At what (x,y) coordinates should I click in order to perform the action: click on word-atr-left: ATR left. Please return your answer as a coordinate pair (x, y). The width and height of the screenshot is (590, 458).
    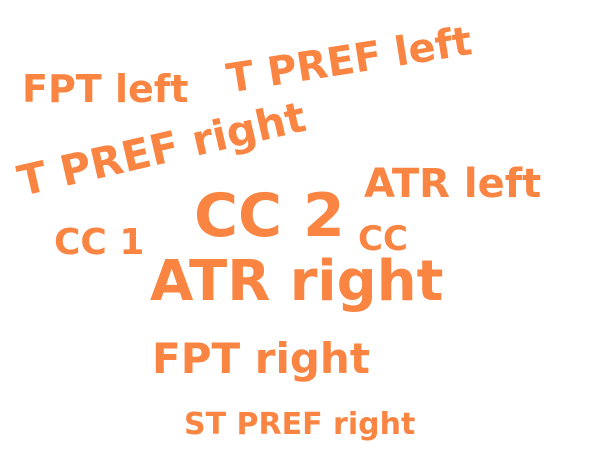
    Looking at the image, I should click on (453, 184).